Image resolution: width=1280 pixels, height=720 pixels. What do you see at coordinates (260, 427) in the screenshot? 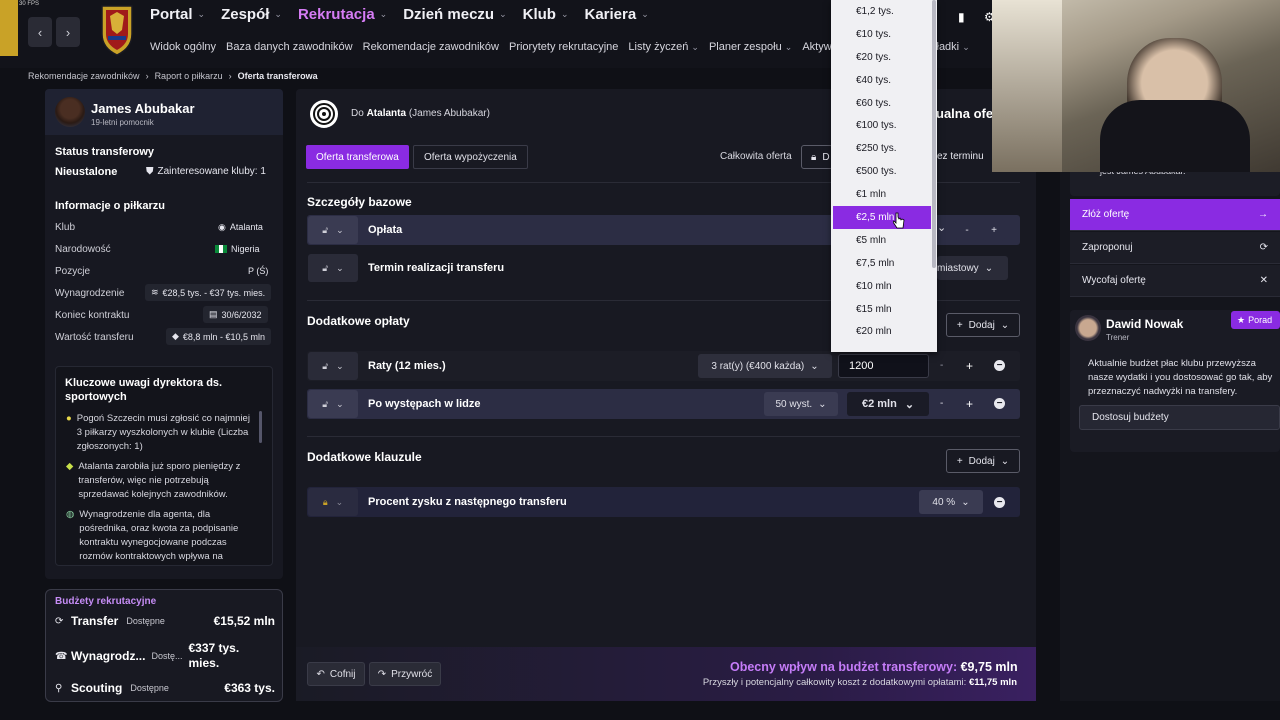
I see `notes-scrollbar` at bounding box center [260, 427].